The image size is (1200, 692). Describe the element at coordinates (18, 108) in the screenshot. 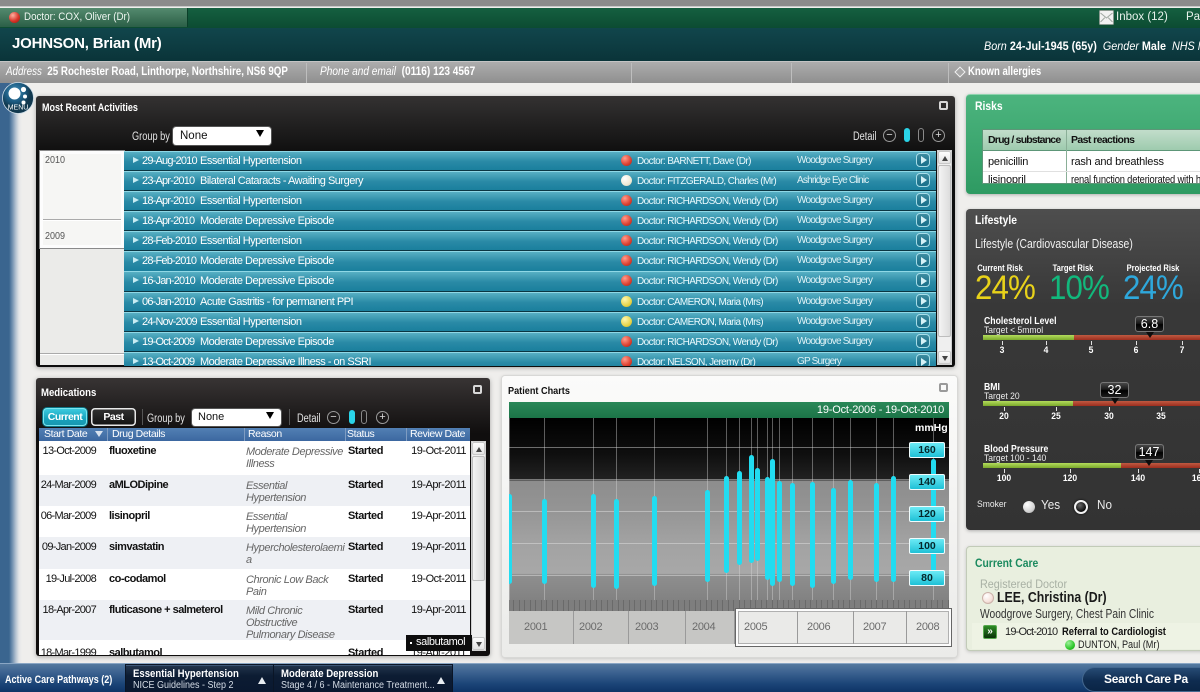

I see `svg-text: MENU` at that location.